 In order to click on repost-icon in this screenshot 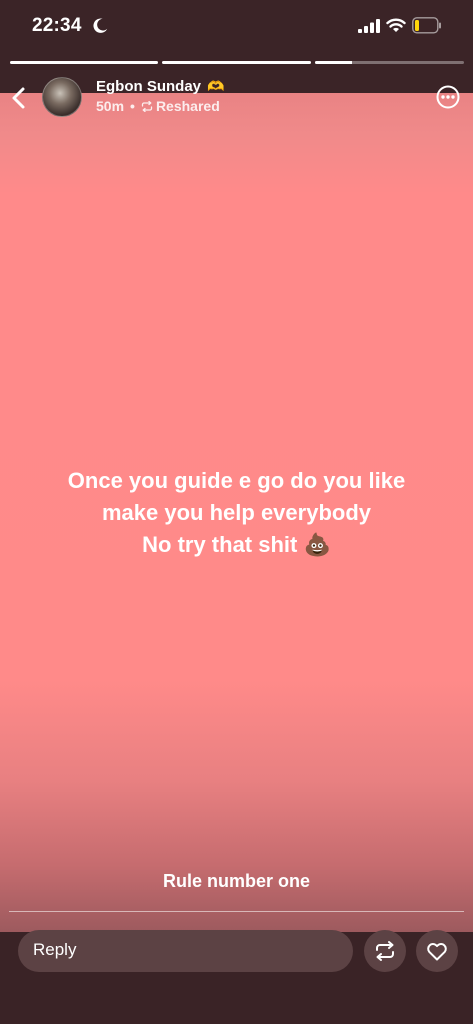, I will do `click(385, 951)`.